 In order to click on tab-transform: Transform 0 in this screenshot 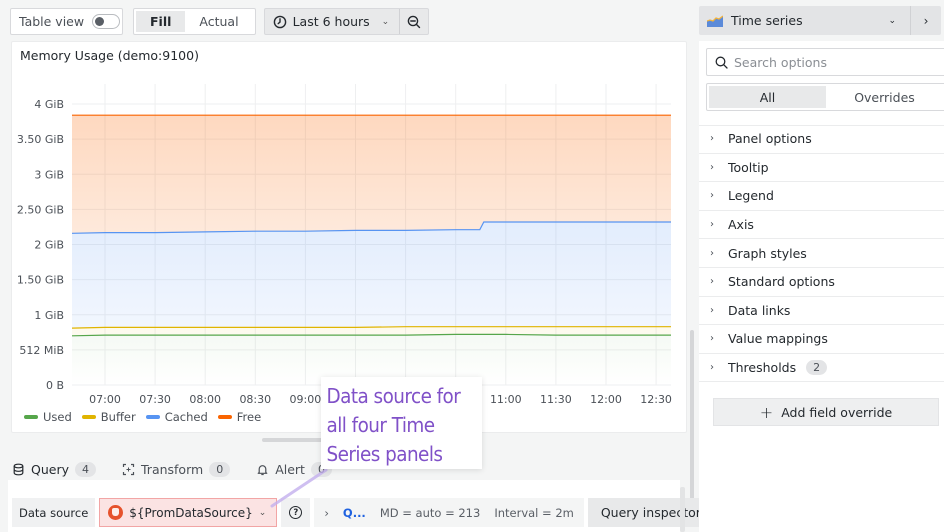, I will do `click(176, 469)`.